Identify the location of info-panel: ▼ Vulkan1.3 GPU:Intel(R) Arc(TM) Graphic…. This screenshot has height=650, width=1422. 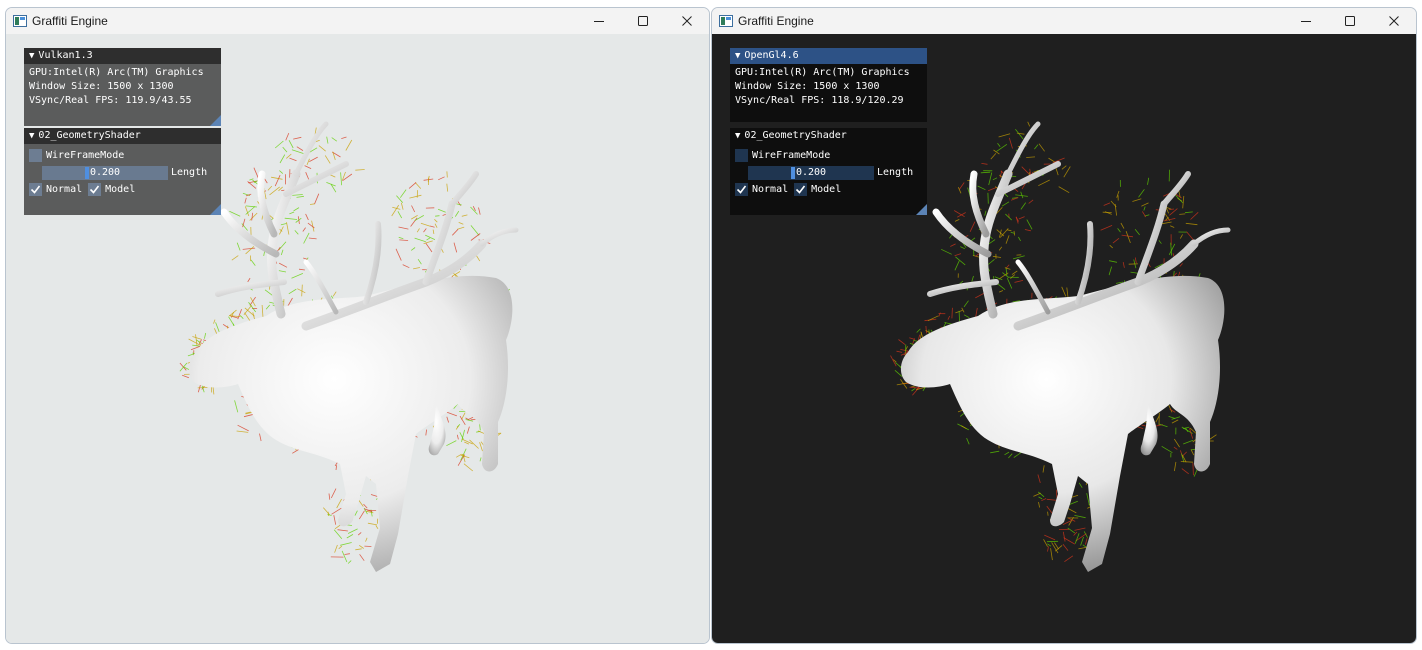
(122, 87).